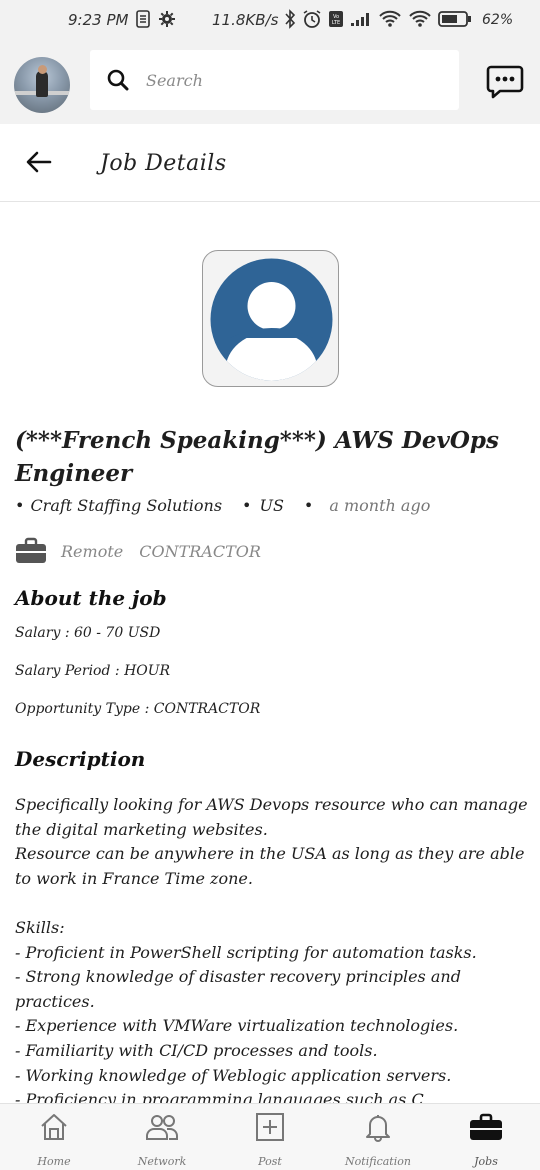 This screenshot has height=1170, width=540. I want to click on top-app-bar, so click(270, 82).